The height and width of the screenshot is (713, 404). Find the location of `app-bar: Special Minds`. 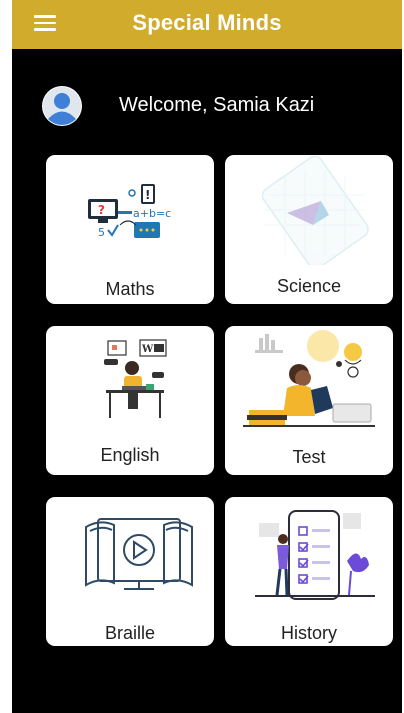

app-bar: Special Minds is located at coordinates (207, 24).